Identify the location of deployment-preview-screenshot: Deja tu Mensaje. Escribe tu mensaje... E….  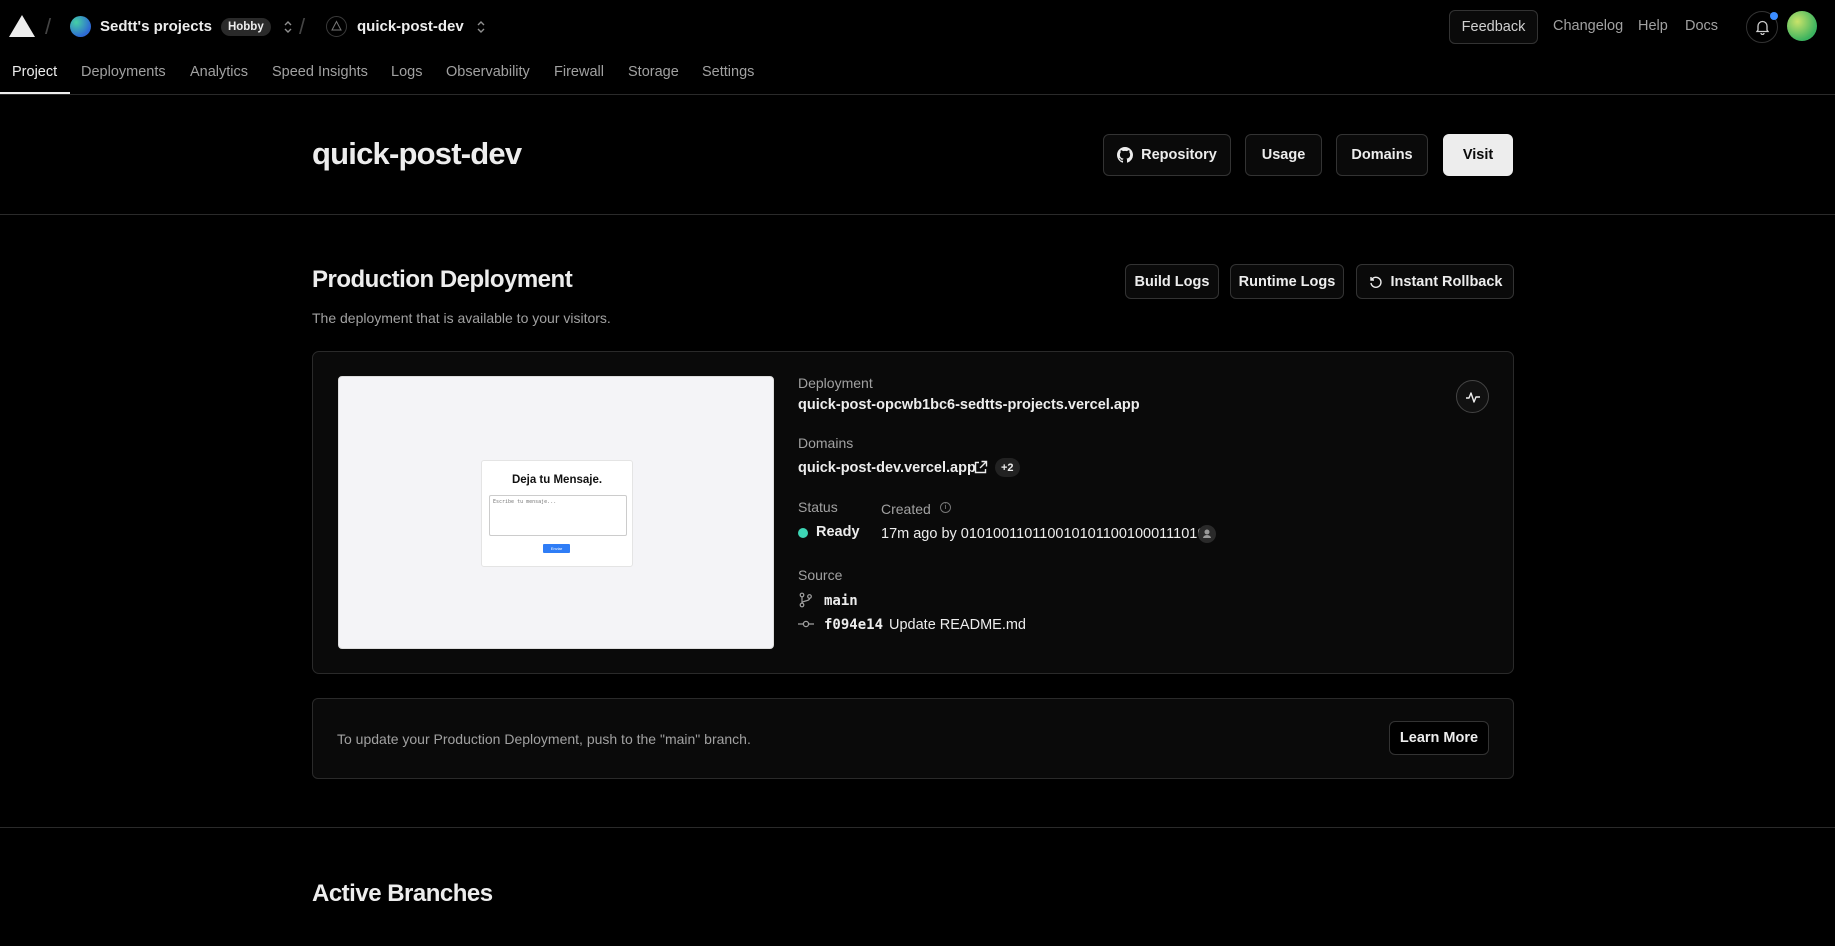
(556, 512).